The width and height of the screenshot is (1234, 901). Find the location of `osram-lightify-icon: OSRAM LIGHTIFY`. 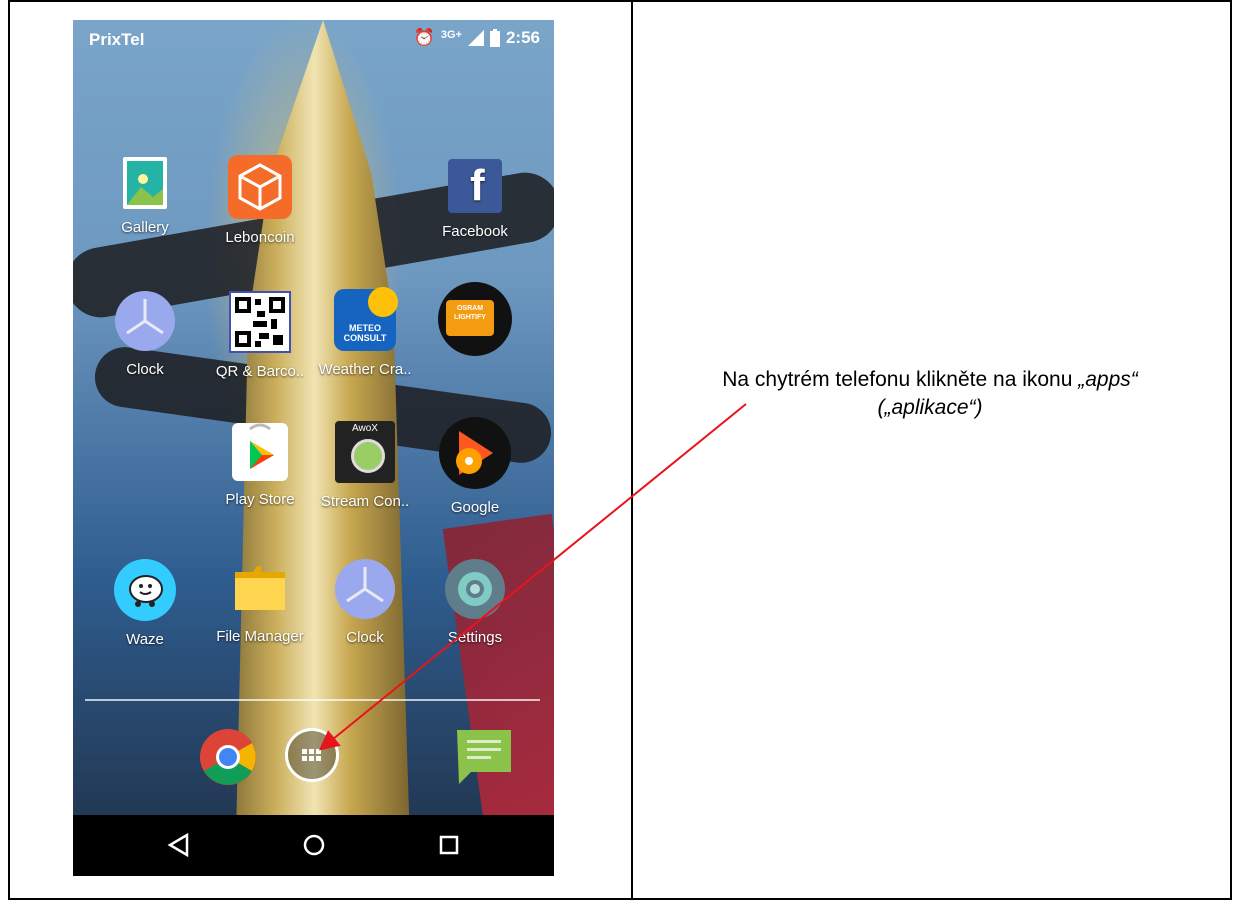

osram-lightify-icon: OSRAM LIGHTIFY is located at coordinates (475, 319).